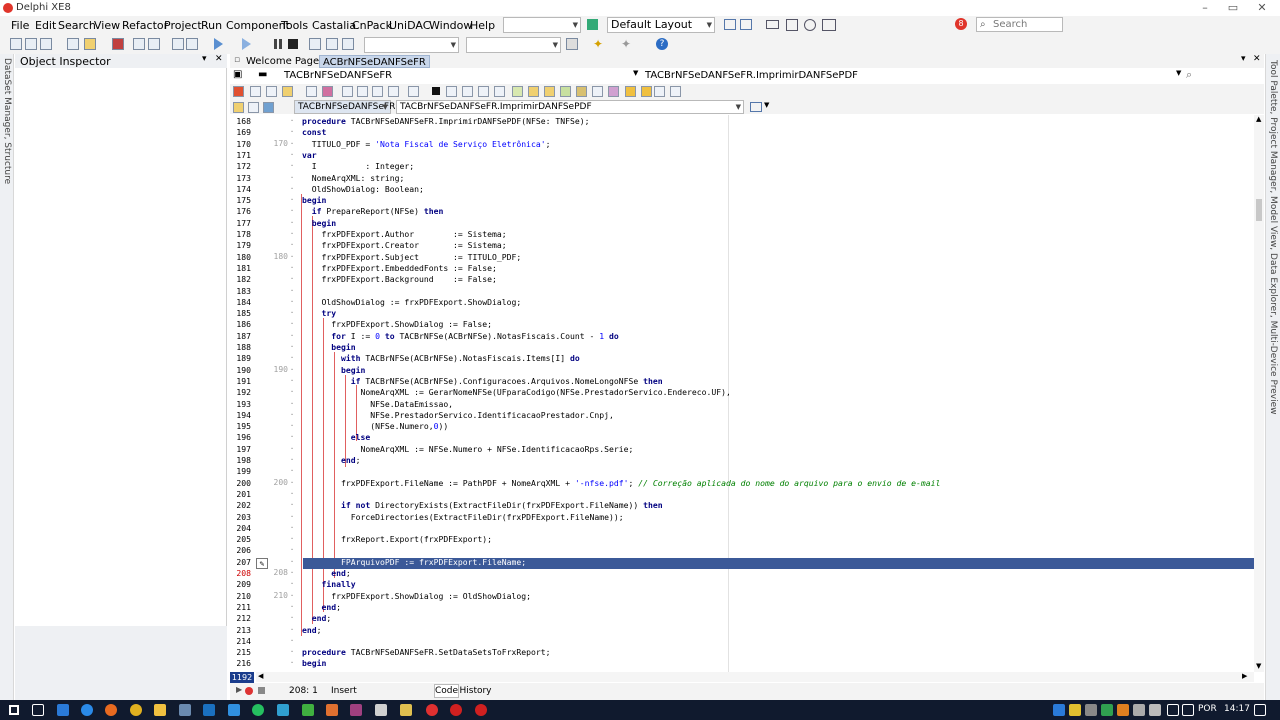  I want to click on tab-acbrnfsedanfsefr: ACBrNFSeDANFSeFR, so click(374, 61).